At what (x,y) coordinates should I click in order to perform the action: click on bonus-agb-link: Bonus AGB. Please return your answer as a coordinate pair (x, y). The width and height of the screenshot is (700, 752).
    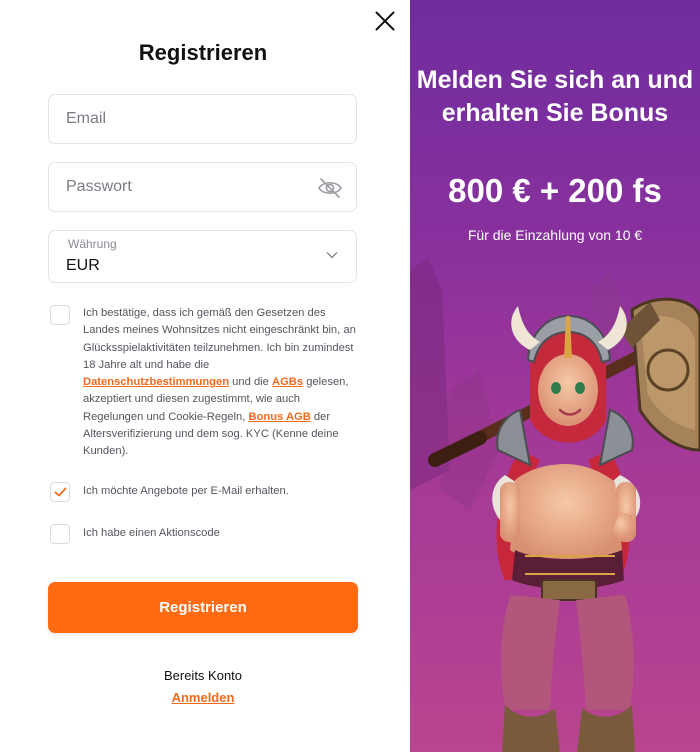
    Looking at the image, I should click on (279, 417).